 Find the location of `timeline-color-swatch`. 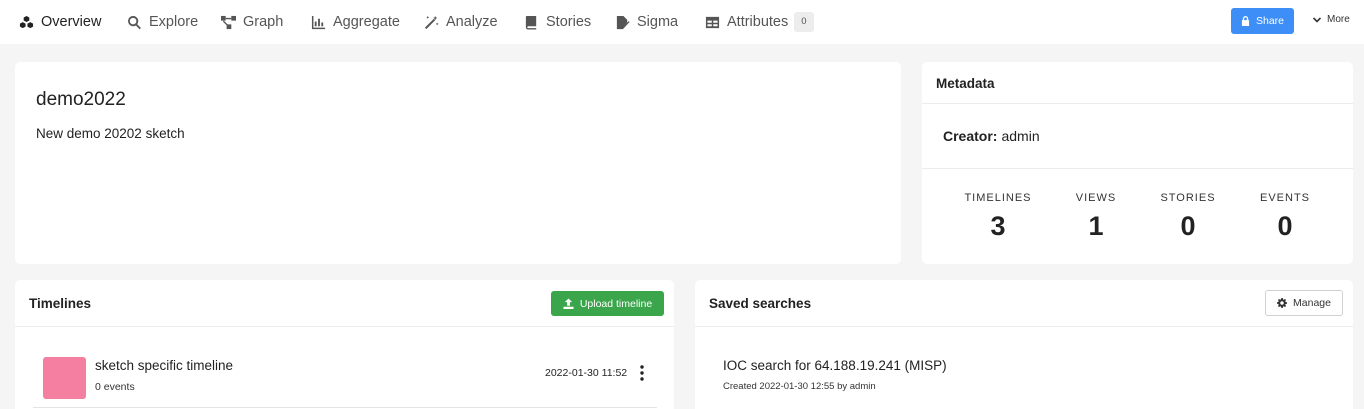

timeline-color-swatch is located at coordinates (64, 378).